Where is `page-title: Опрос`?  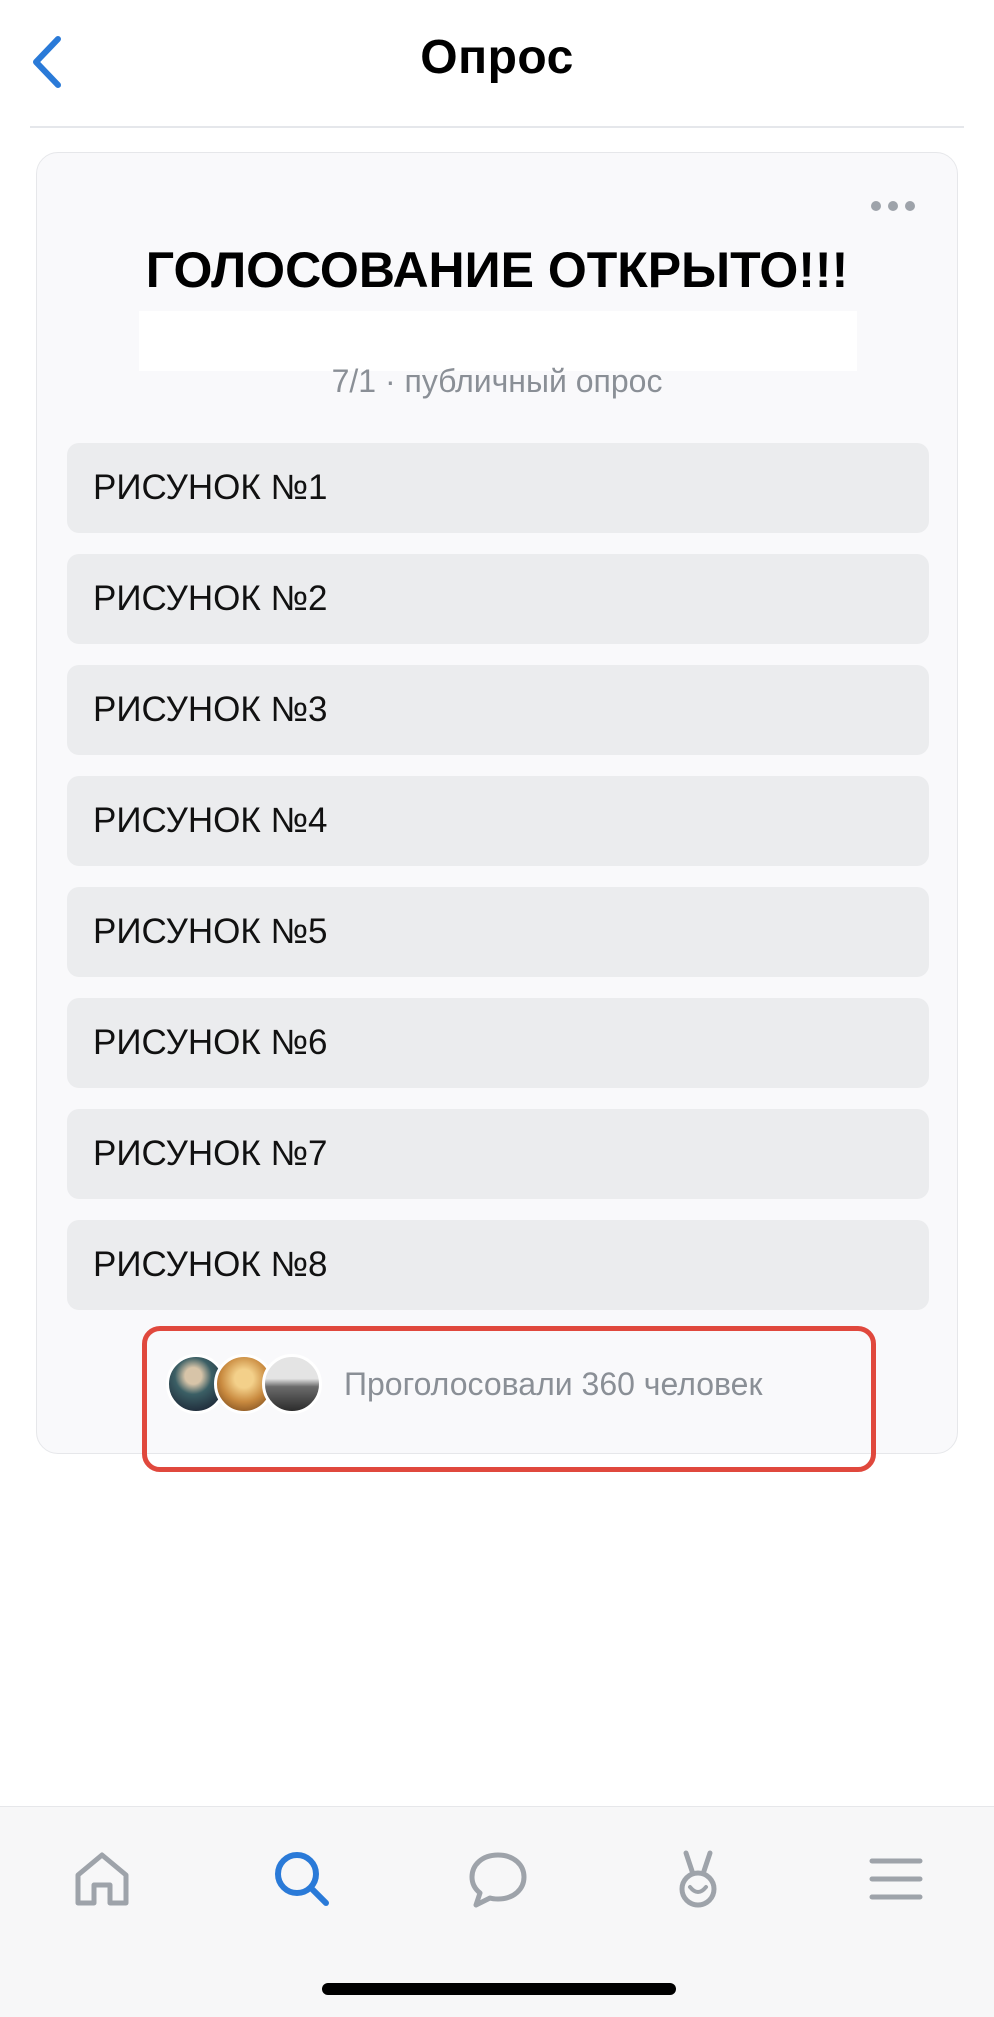
page-title: Опрос is located at coordinates (497, 57).